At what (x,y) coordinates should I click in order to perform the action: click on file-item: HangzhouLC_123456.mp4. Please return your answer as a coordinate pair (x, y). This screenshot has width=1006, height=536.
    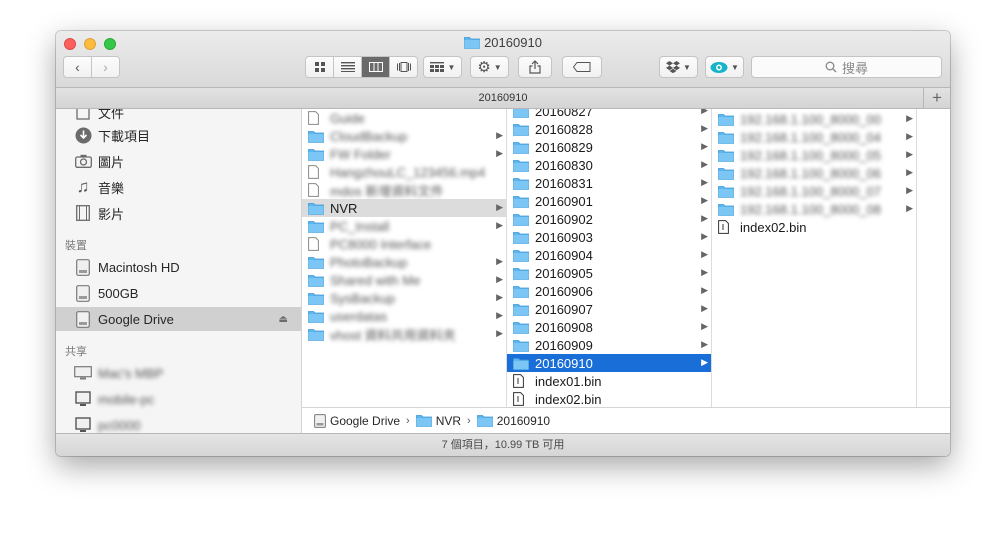
    Looking at the image, I should click on (404, 172).